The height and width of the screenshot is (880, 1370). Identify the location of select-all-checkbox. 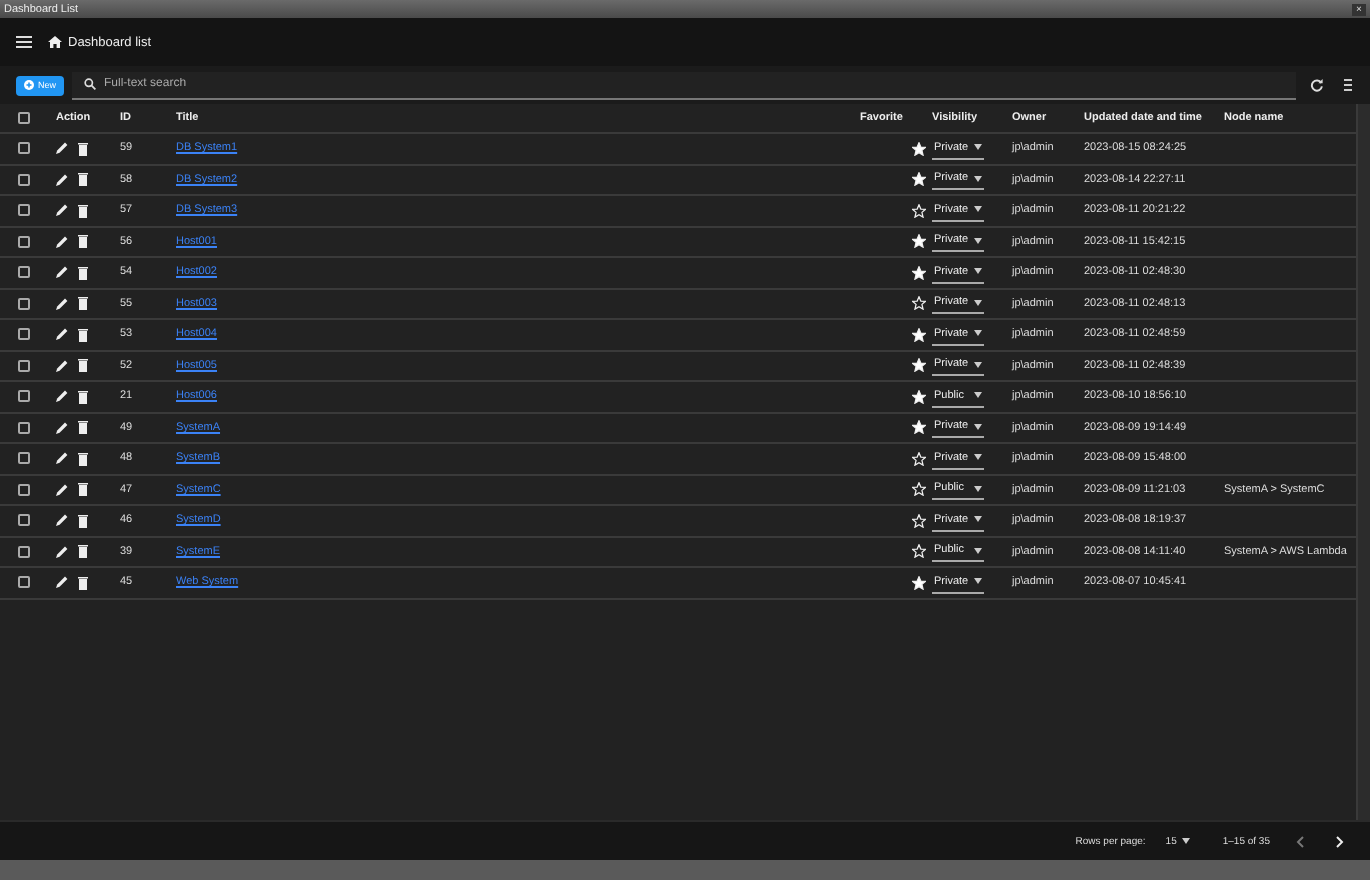
(24, 118).